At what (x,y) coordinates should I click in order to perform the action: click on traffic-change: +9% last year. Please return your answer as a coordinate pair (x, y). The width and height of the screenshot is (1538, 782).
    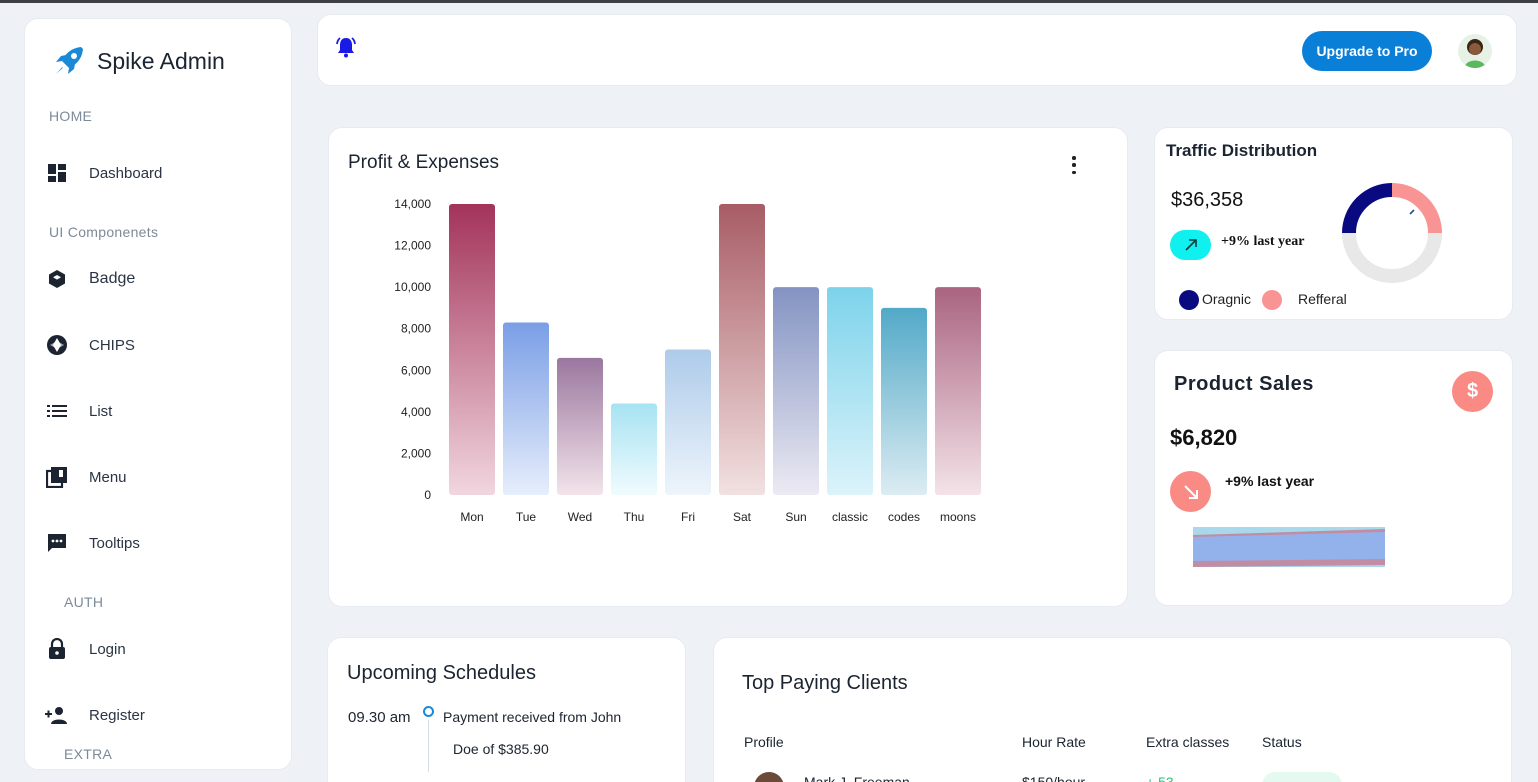
    Looking at the image, I should click on (1263, 241).